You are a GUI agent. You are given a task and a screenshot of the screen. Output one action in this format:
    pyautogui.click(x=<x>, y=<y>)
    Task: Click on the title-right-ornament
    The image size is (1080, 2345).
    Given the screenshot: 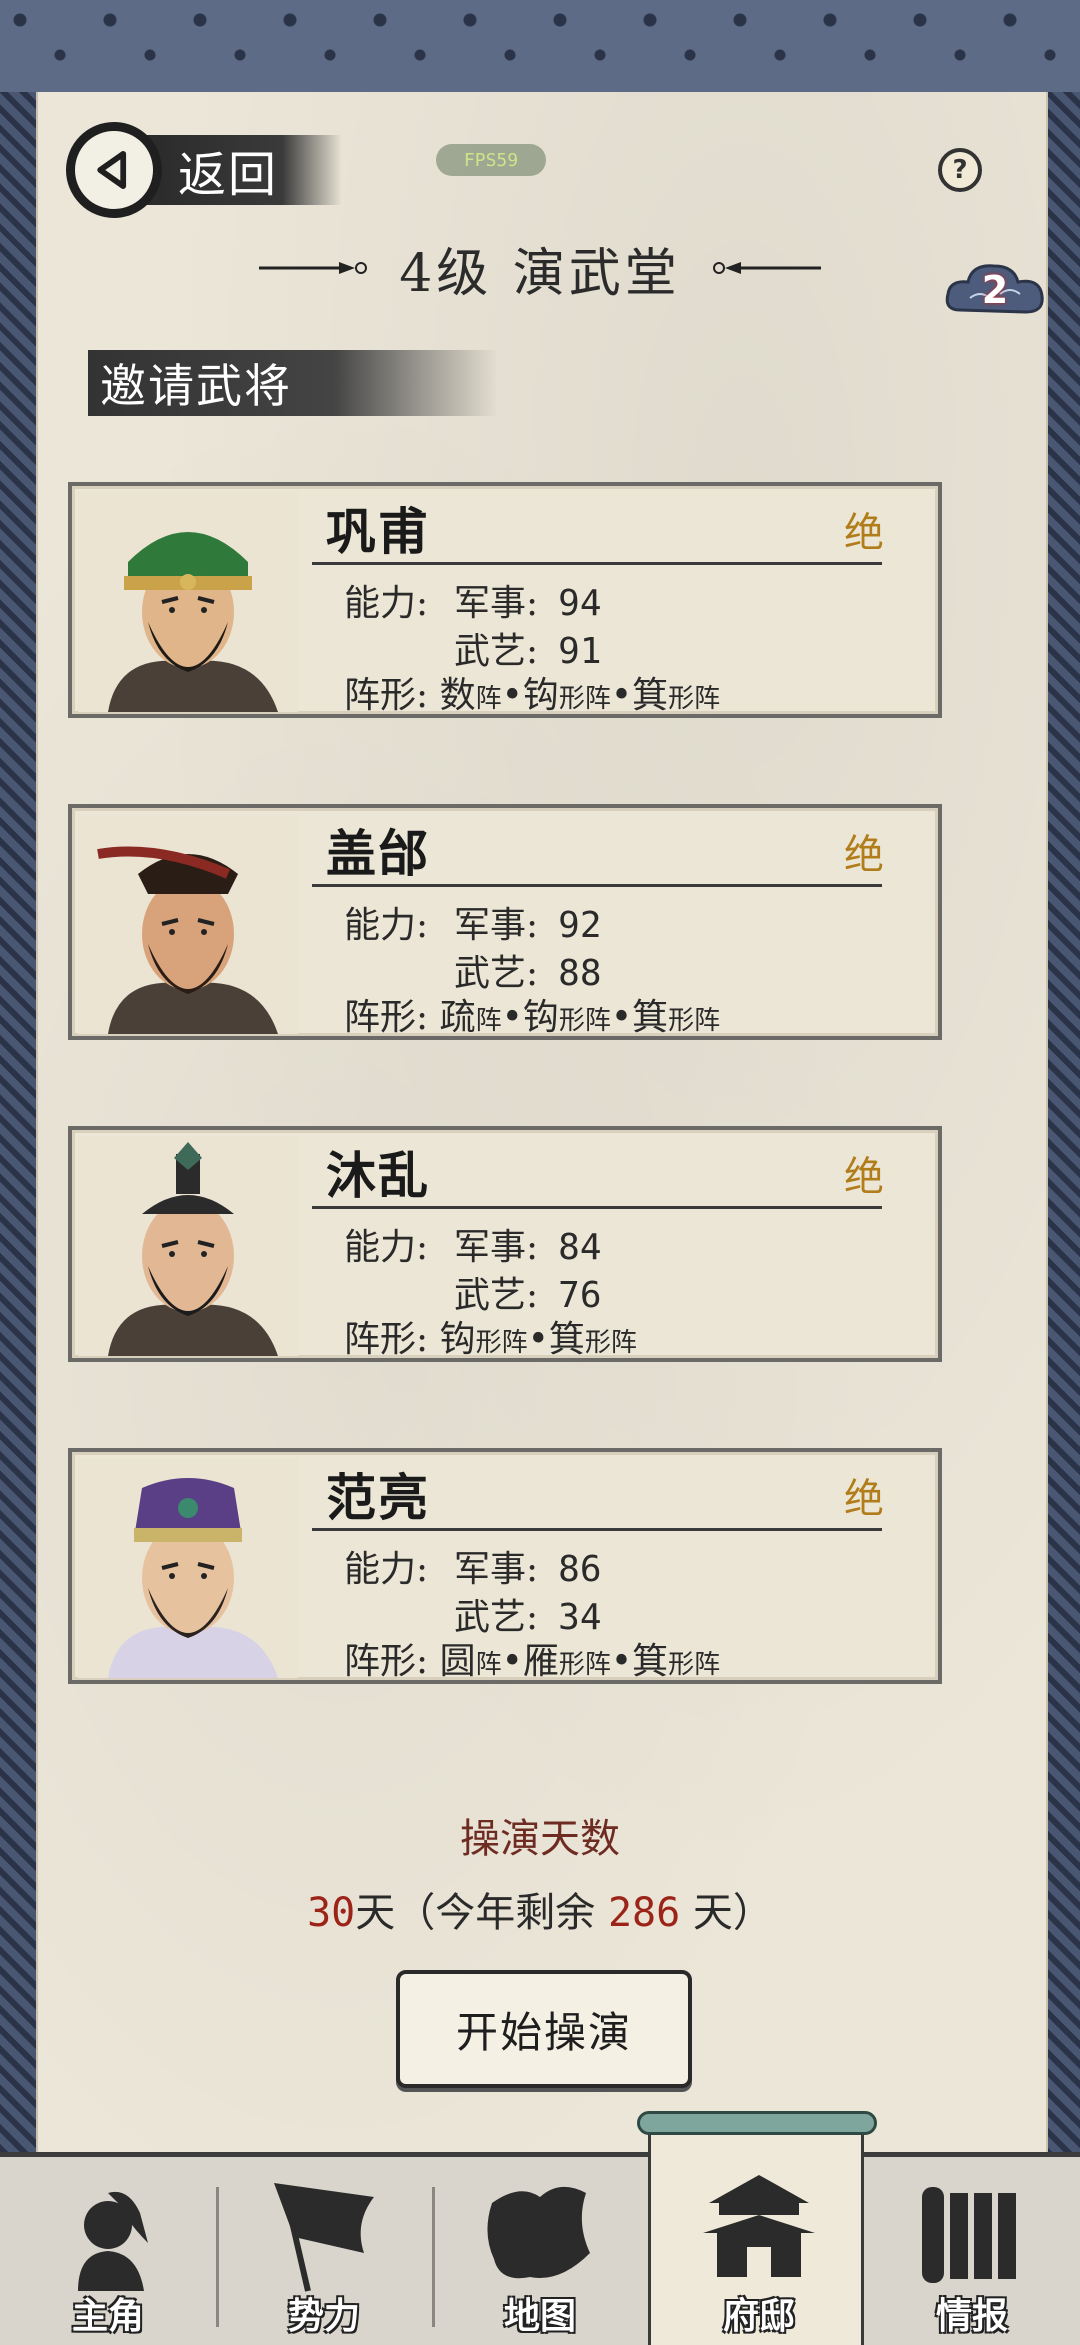 What is the action you would take?
    pyautogui.click(x=766, y=268)
    